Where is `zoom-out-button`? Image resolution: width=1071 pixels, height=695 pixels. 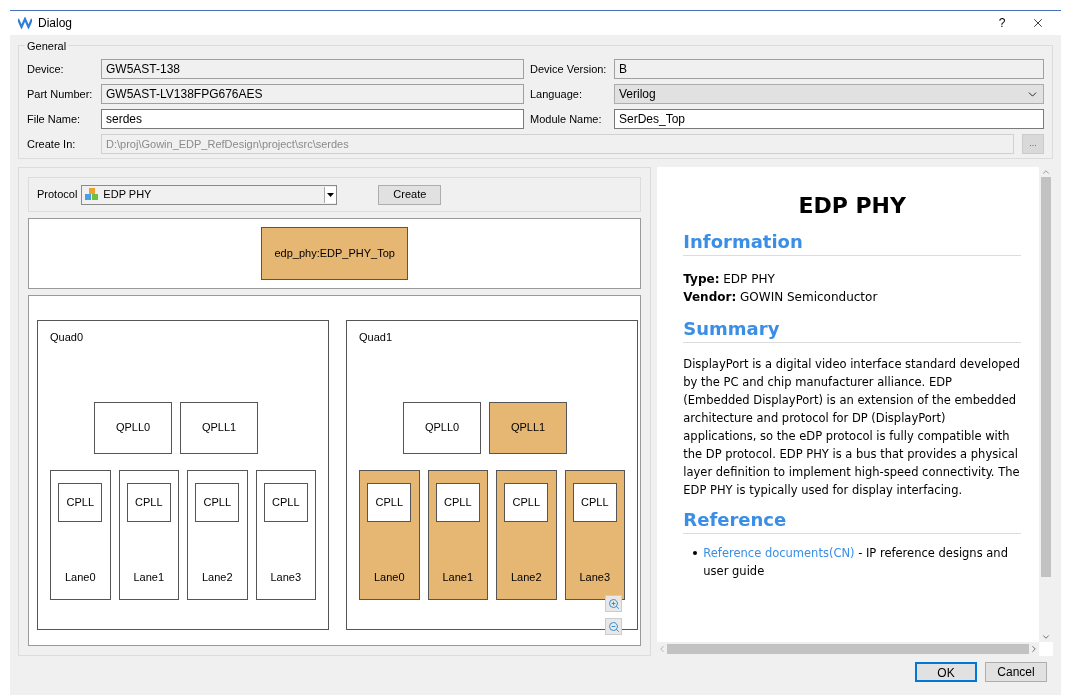
zoom-out-button is located at coordinates (614, 626).